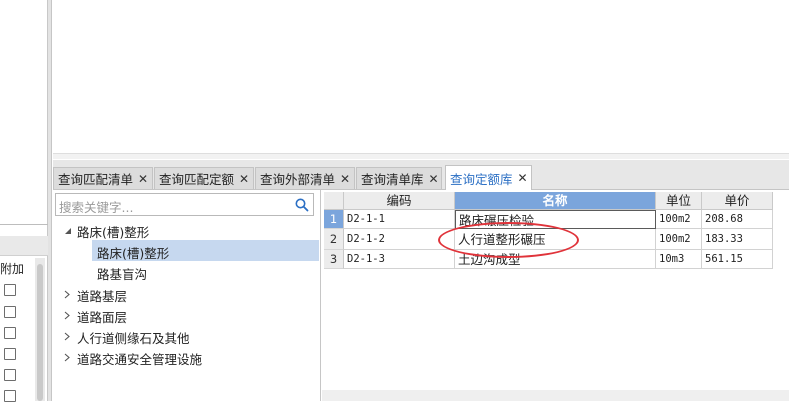 This screenshot has height=402, width=789. I want to click on tab-query-matched-list: 查询匹配清单 ✕, so click(103, 178).